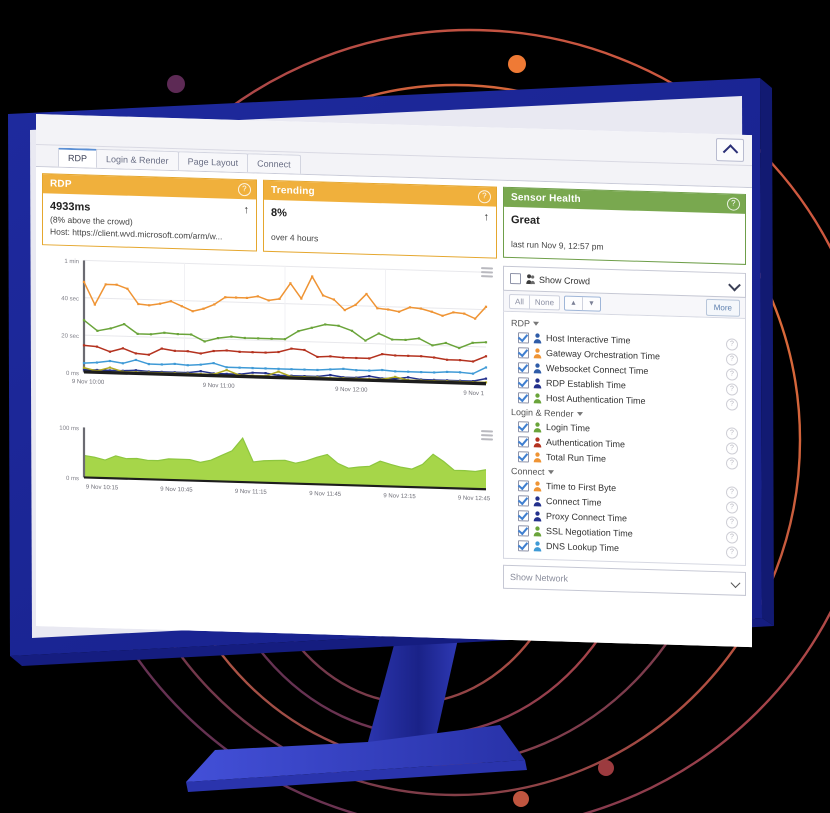 This screenshot has width=830, height=813. I want to click on select-all-button: All, so click(519, 301).